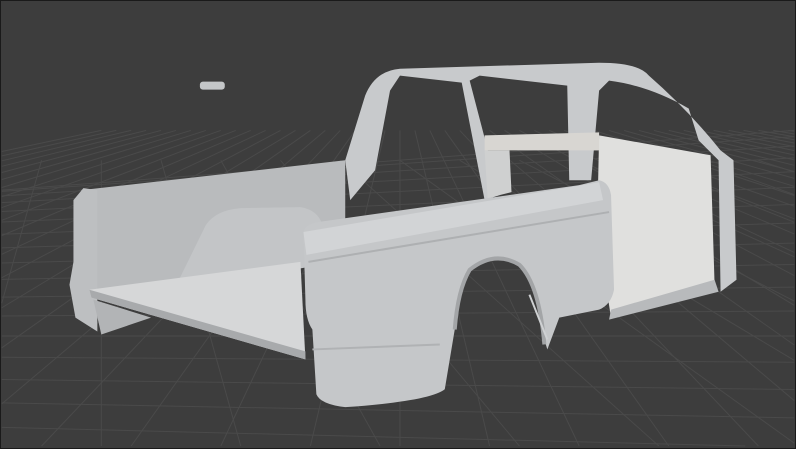 This screenshot has height=449, width=796. I want to click on cab-seatback, so click(542, 141).